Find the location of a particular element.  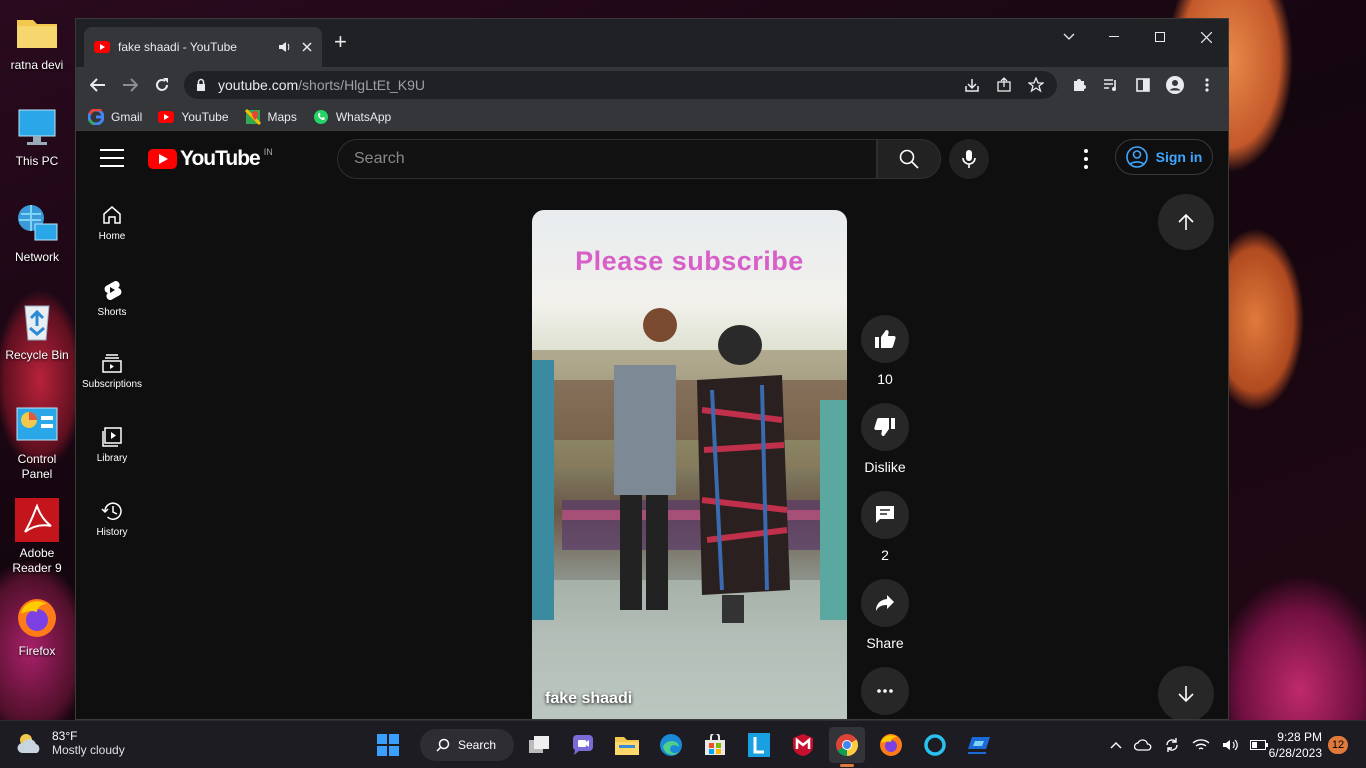

thumbs-down-icon is located at coordinates (884, 427).